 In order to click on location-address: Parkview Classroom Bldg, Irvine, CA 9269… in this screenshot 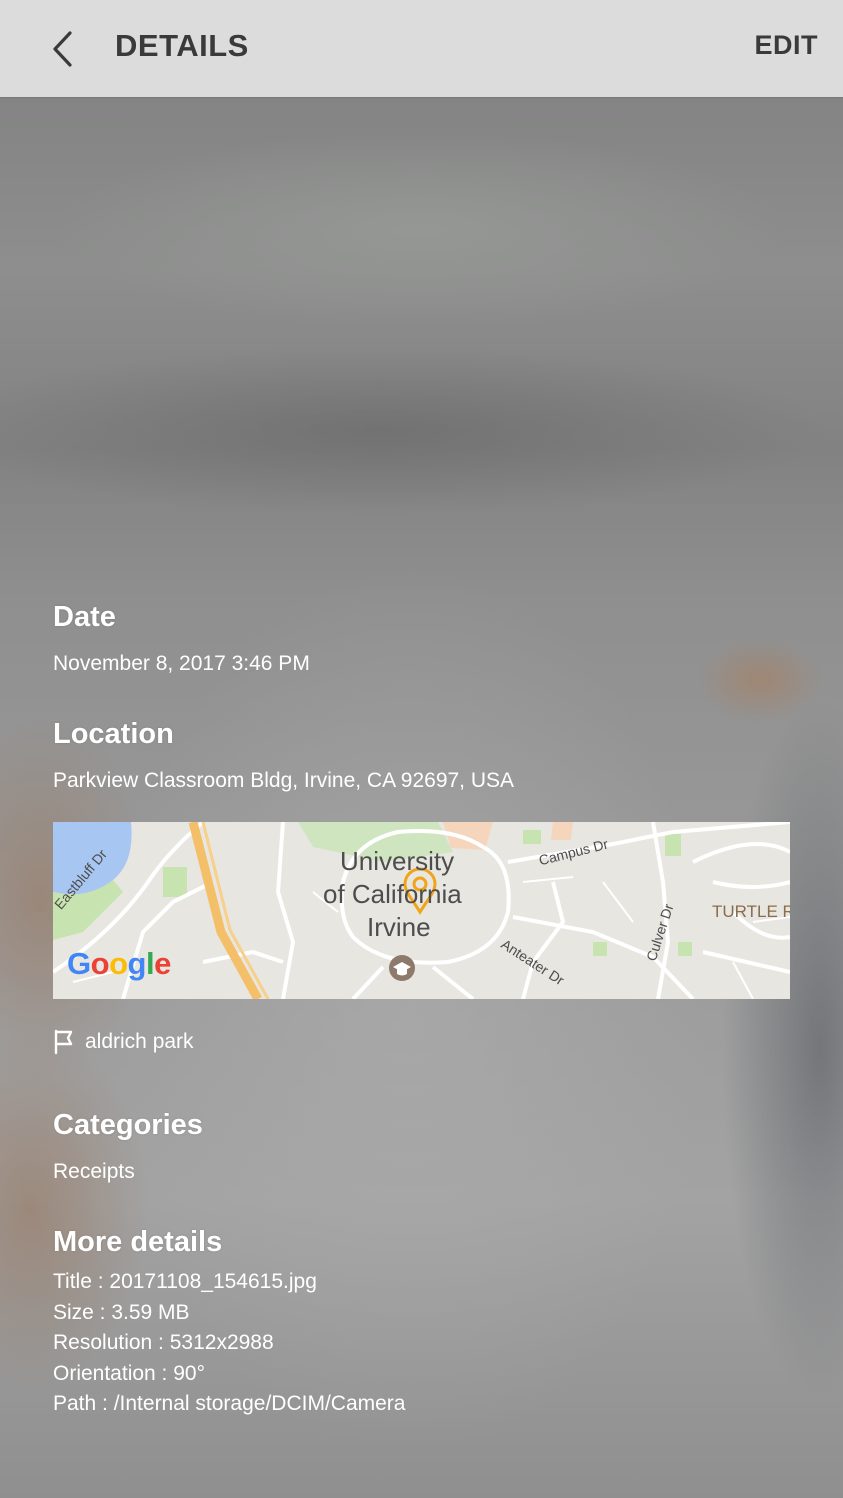, I will do `click(284, 780)`.